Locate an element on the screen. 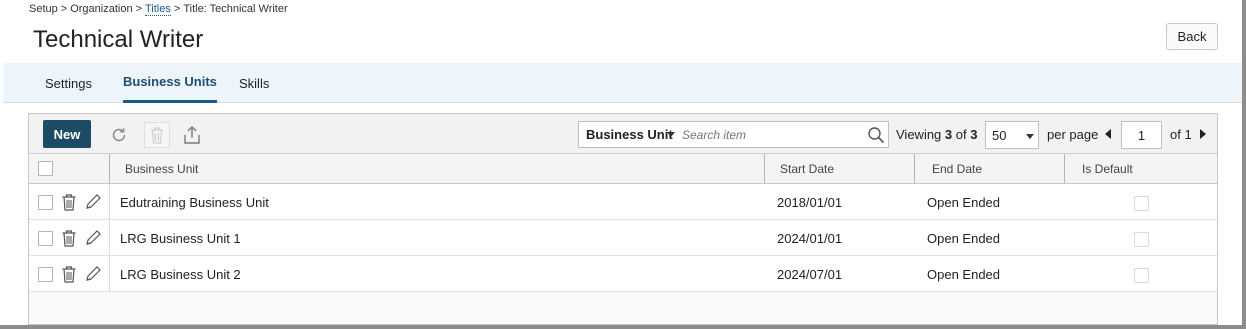 The image size is (1246, 329). refresh-icon is located at coordinates (119, 135).